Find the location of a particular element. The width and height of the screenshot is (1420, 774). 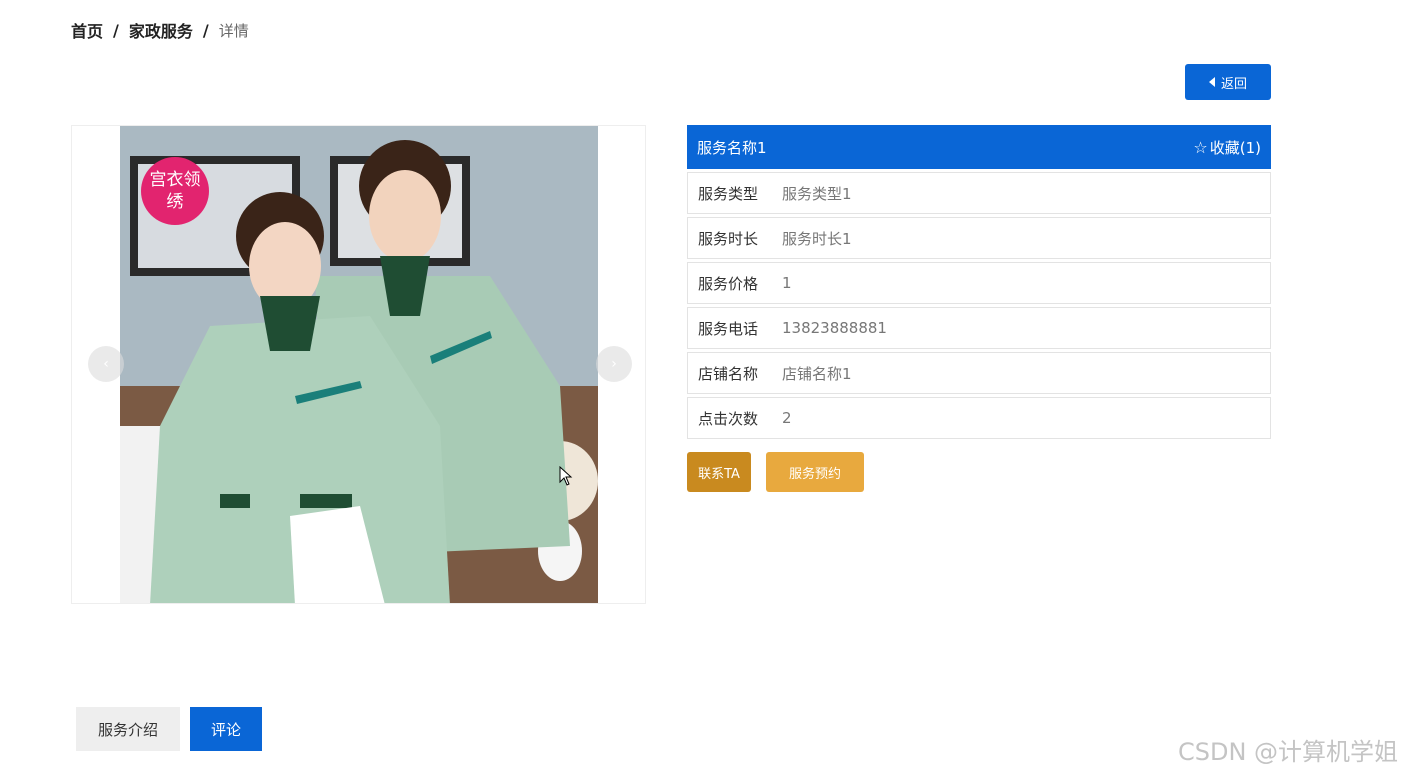

carousel-prev-button: ‹ is located at coordinates (106, 364).